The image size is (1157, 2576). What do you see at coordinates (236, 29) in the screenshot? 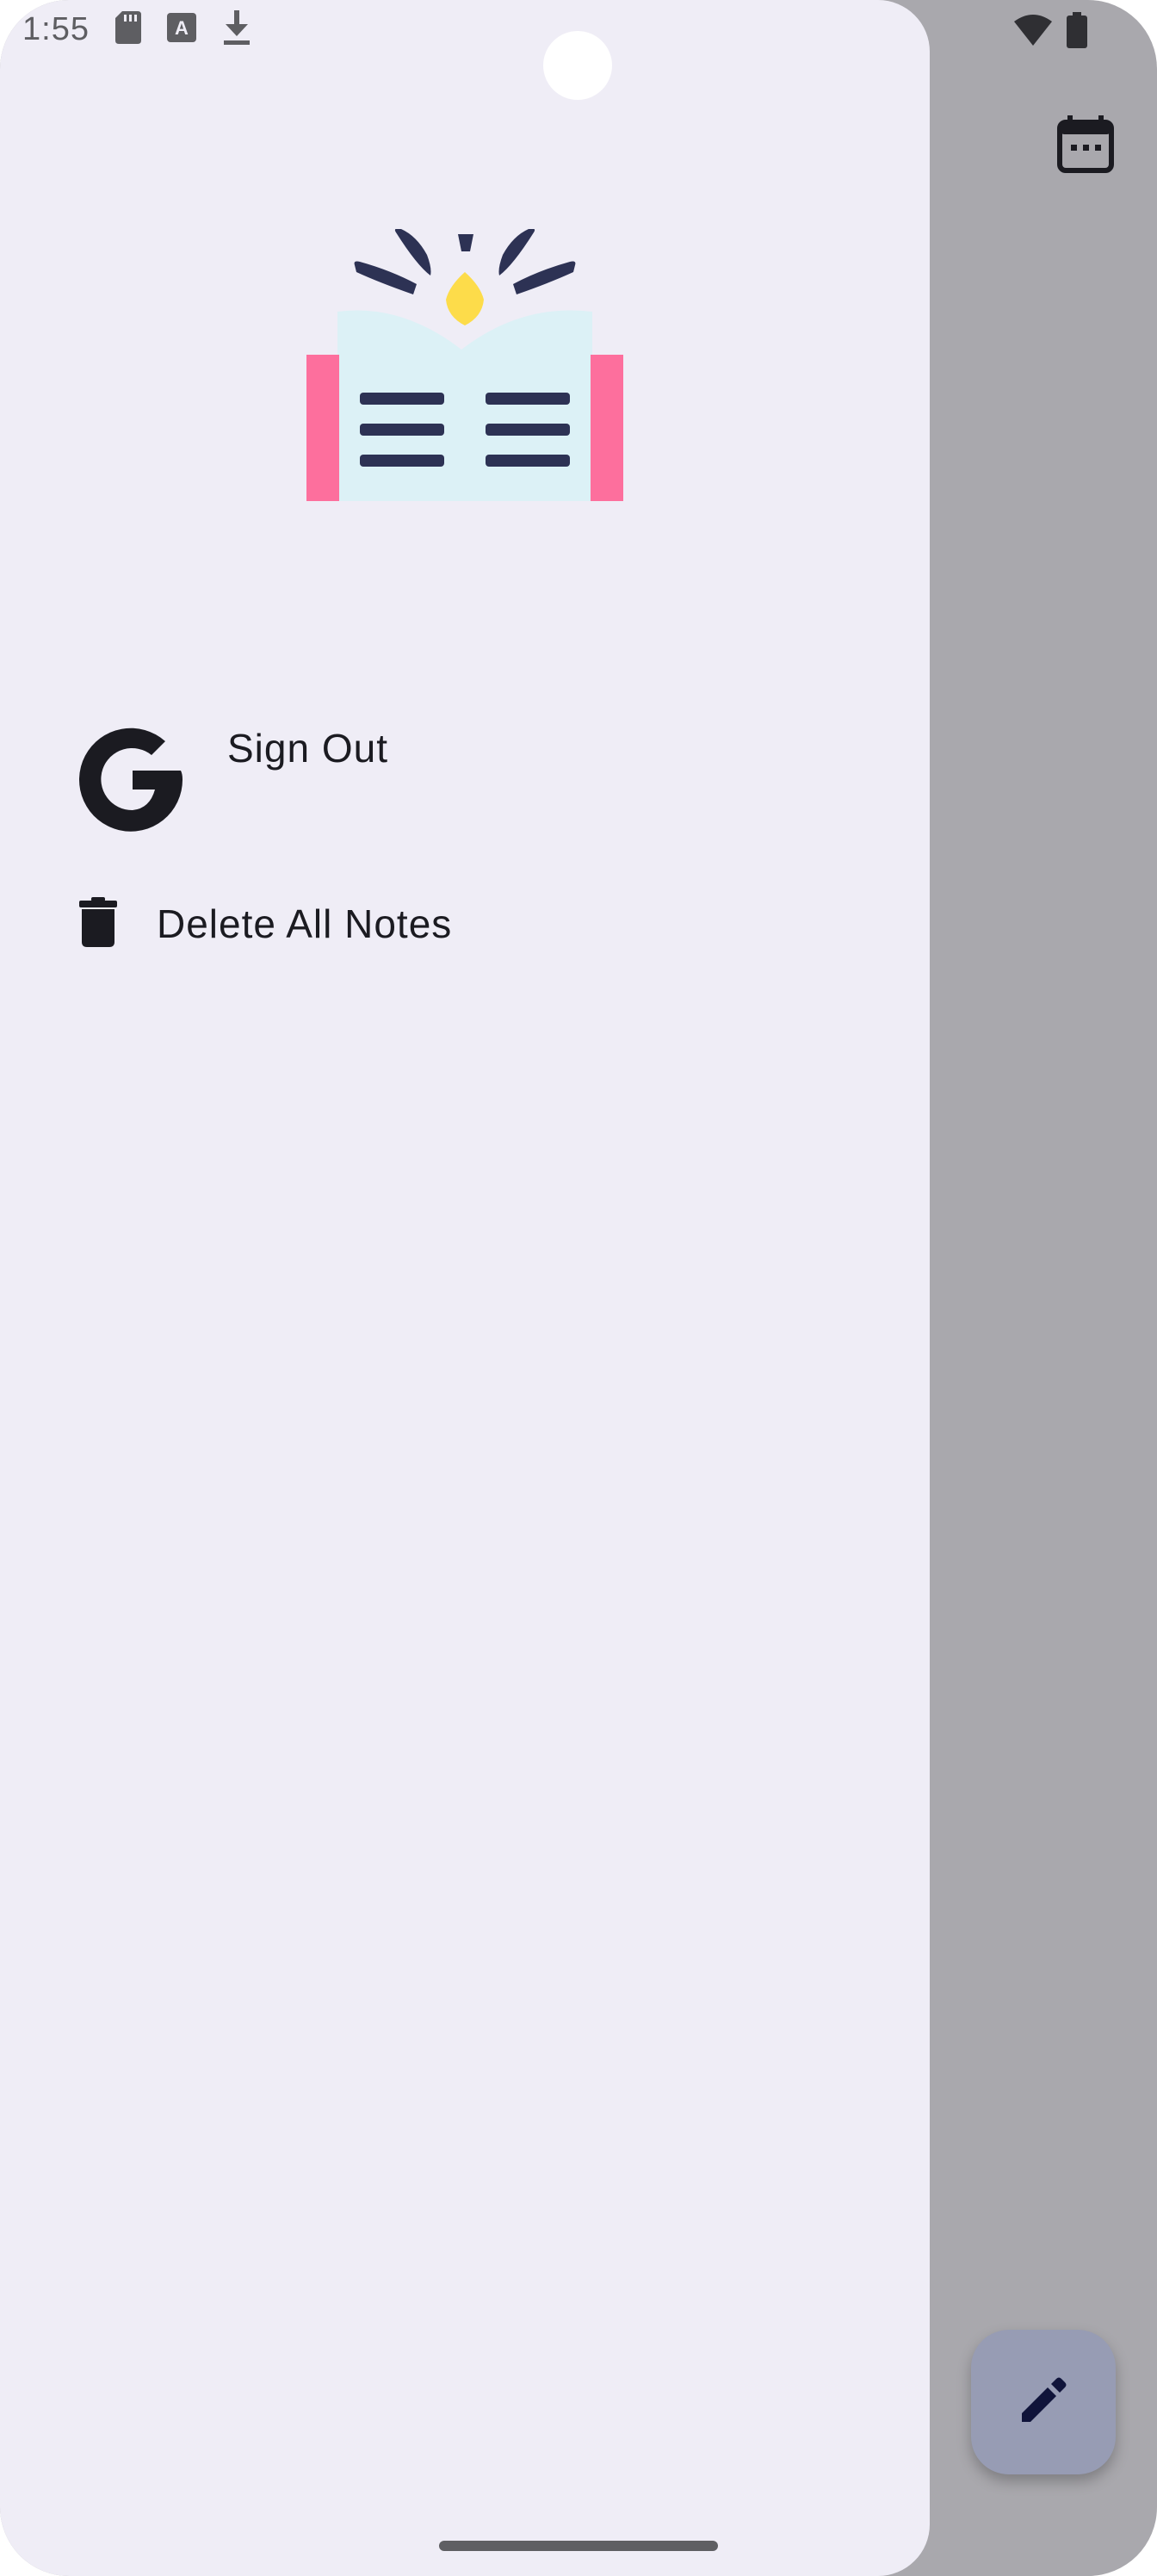
I see `download-icon` at bounding box center [236, 29].